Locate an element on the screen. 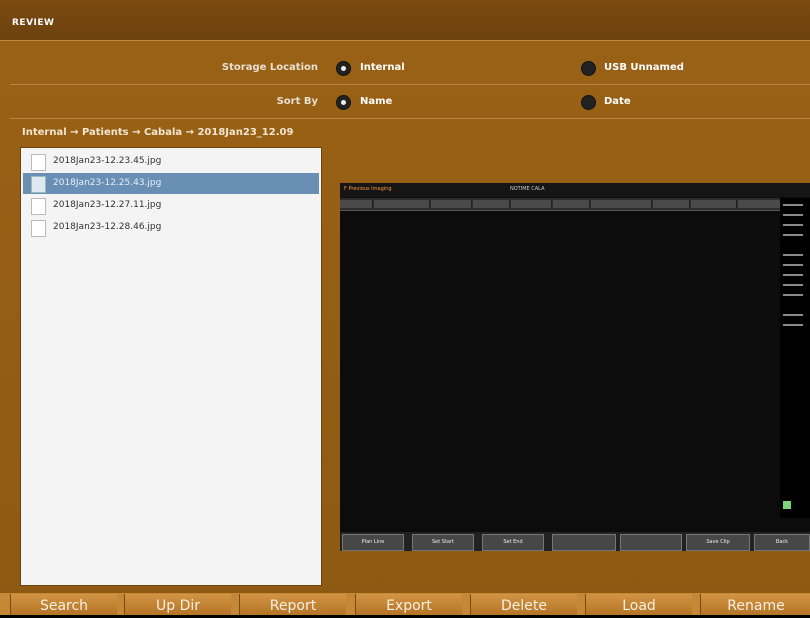 Image resolution: width=810 pixels, height=618 pixels. storage-location-label: Storage Location is located at coordinates (269, 67).